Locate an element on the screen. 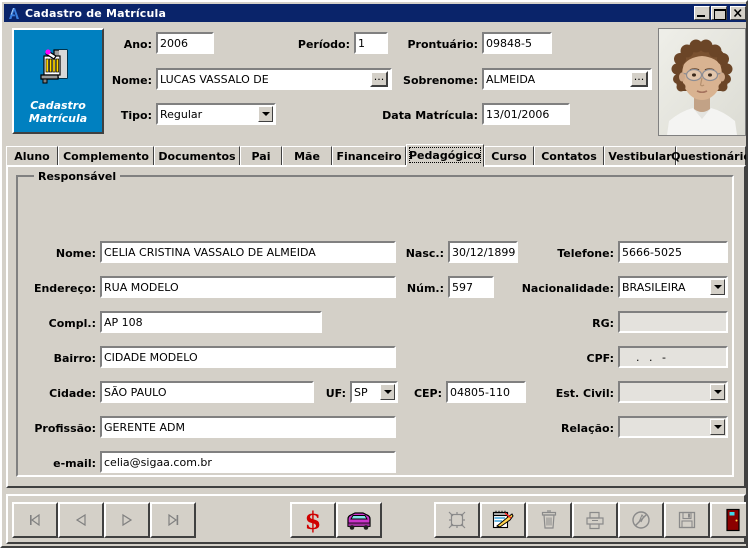 This screenshot has height=548, width=748. resp-nacionalidade-value: BRASILEIRA is located at coordinates (654, 287).